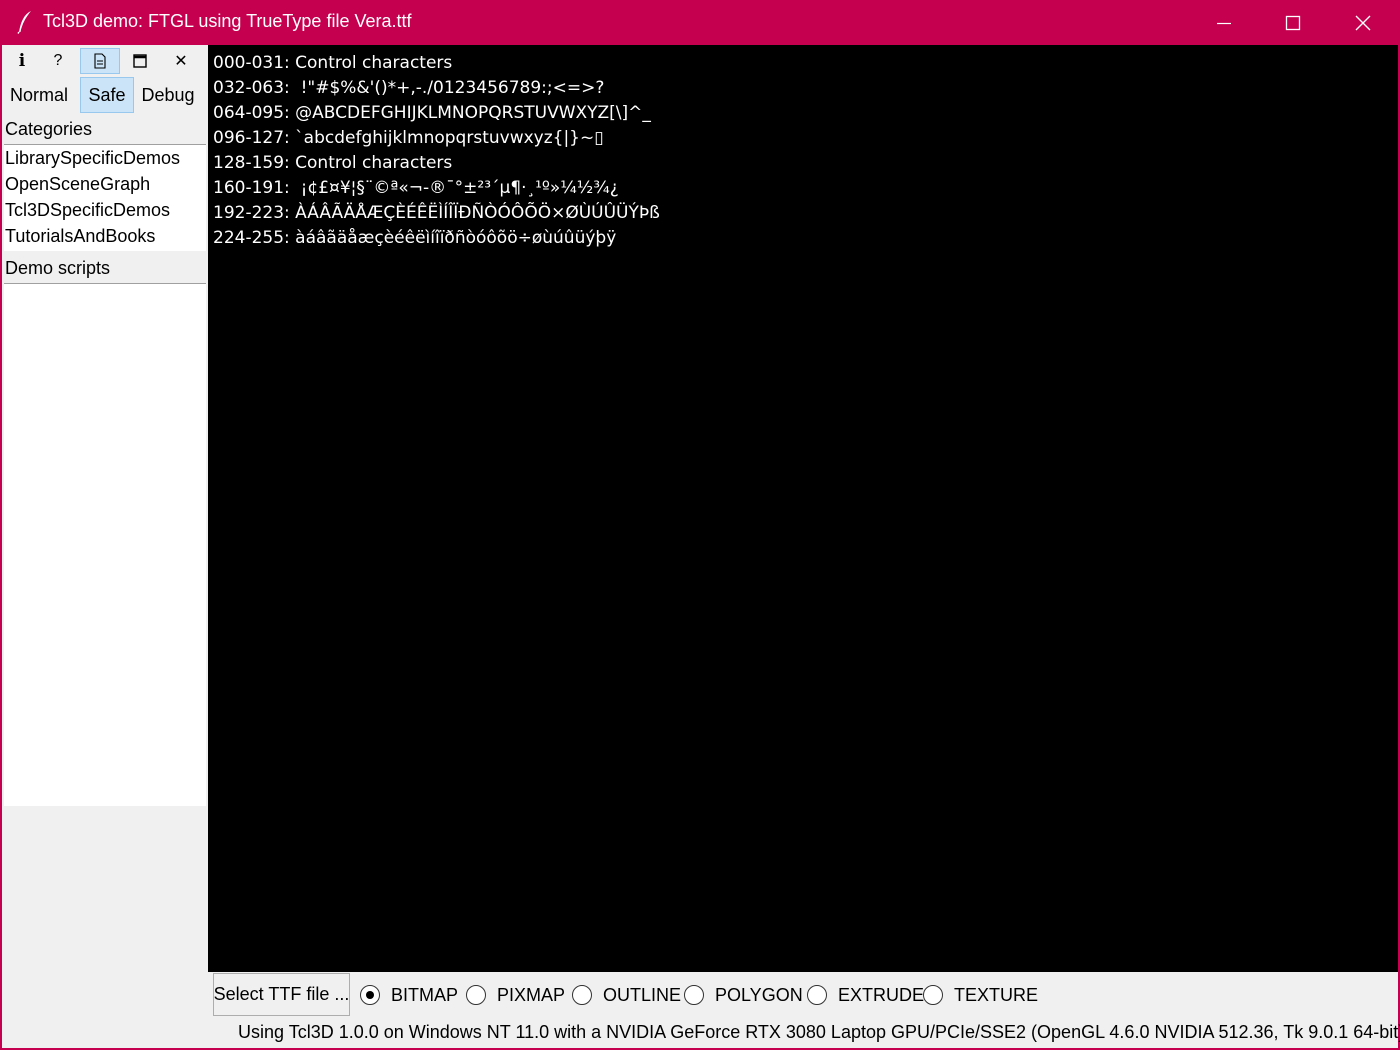 Image resolution: width=1400 pixels, height=1050 pixels. What do you see at coordinates (107, 95) in the screenshot?
I see `safe-mode-button: Safe` at bounding box center [107, 95].